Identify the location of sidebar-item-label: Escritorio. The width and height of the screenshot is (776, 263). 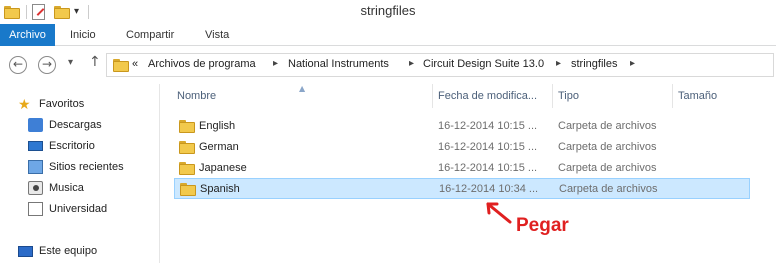
(72, 146).